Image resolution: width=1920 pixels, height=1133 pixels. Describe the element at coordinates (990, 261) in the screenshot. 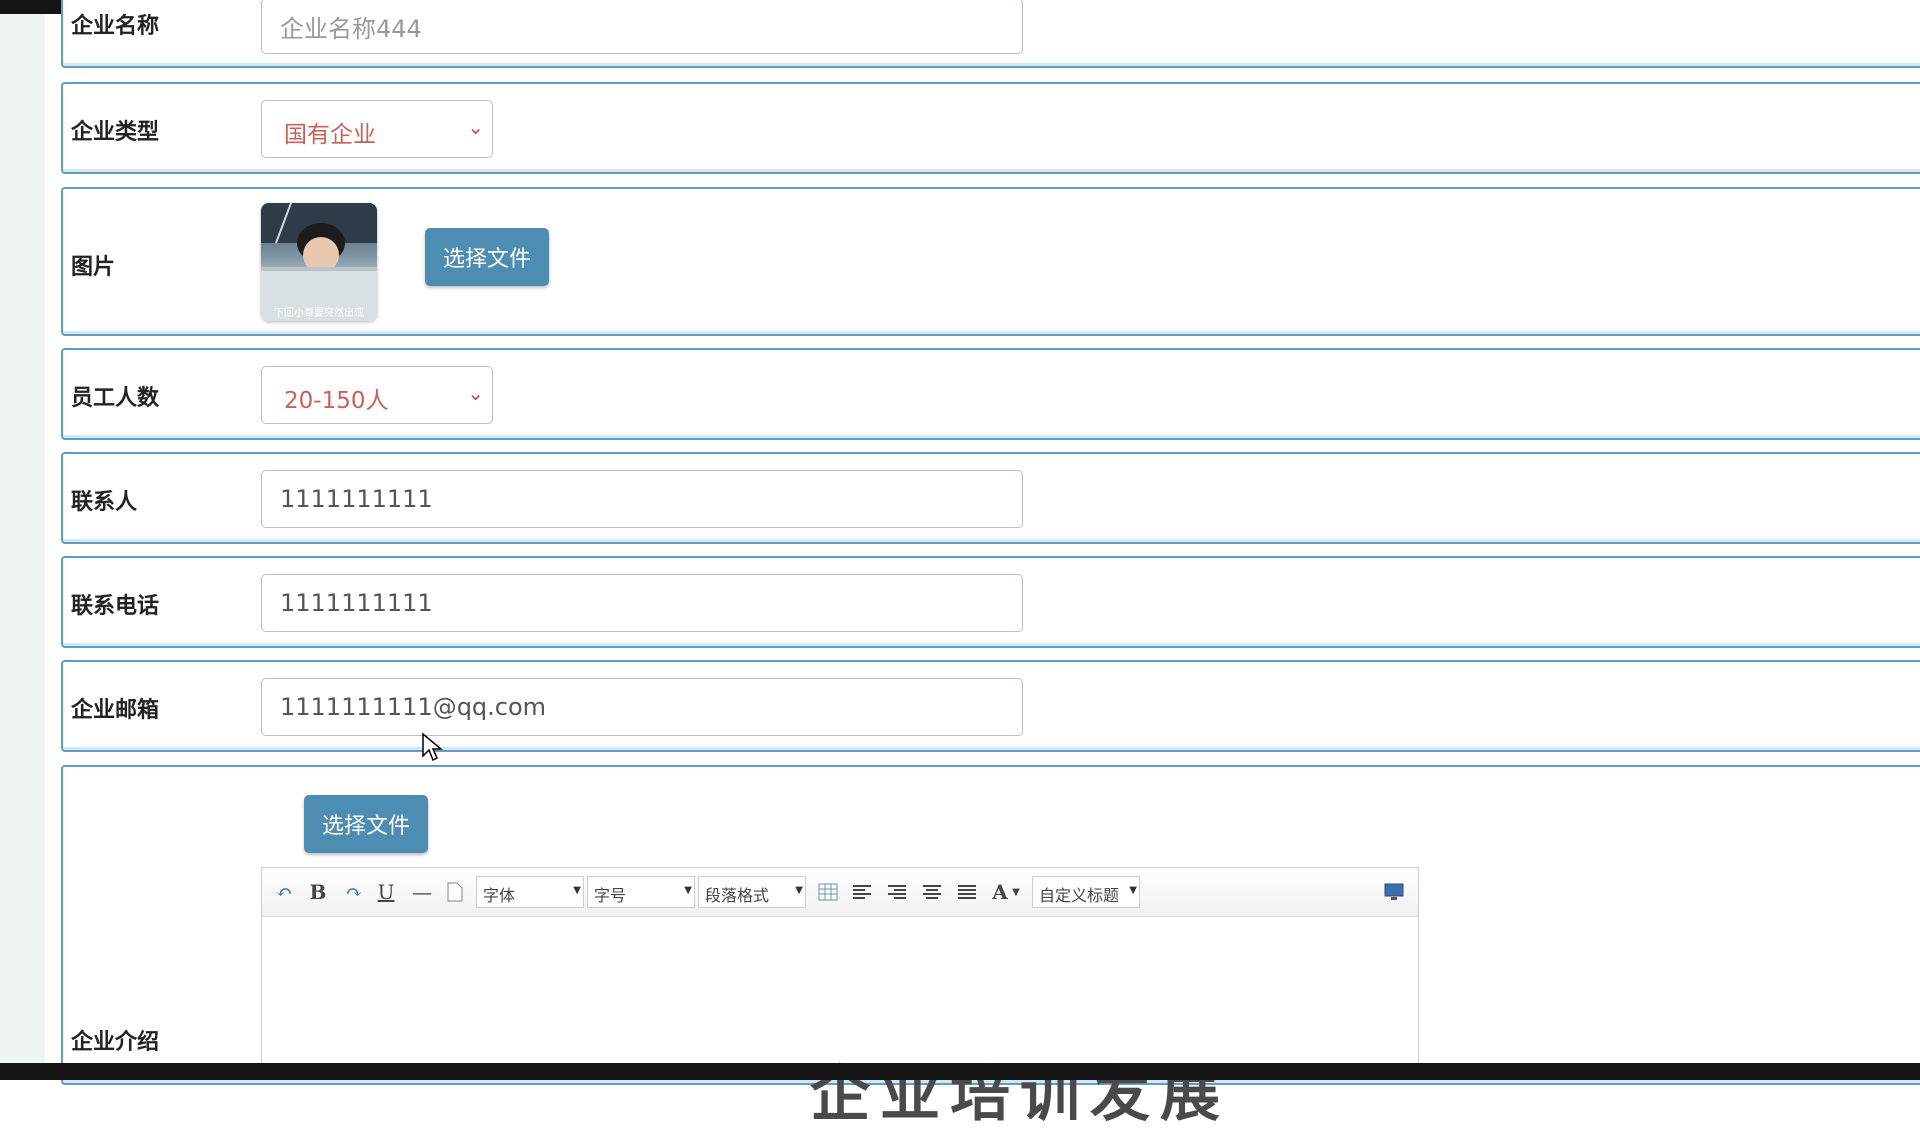

I see `row-picture: 图片 下回小哥要突然出现 选择文件` at that location.